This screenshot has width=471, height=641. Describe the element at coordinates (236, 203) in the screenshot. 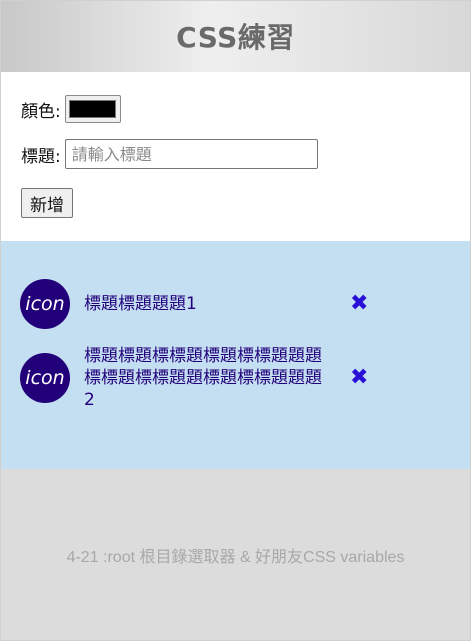

I see `button-row: 新增` at that location.